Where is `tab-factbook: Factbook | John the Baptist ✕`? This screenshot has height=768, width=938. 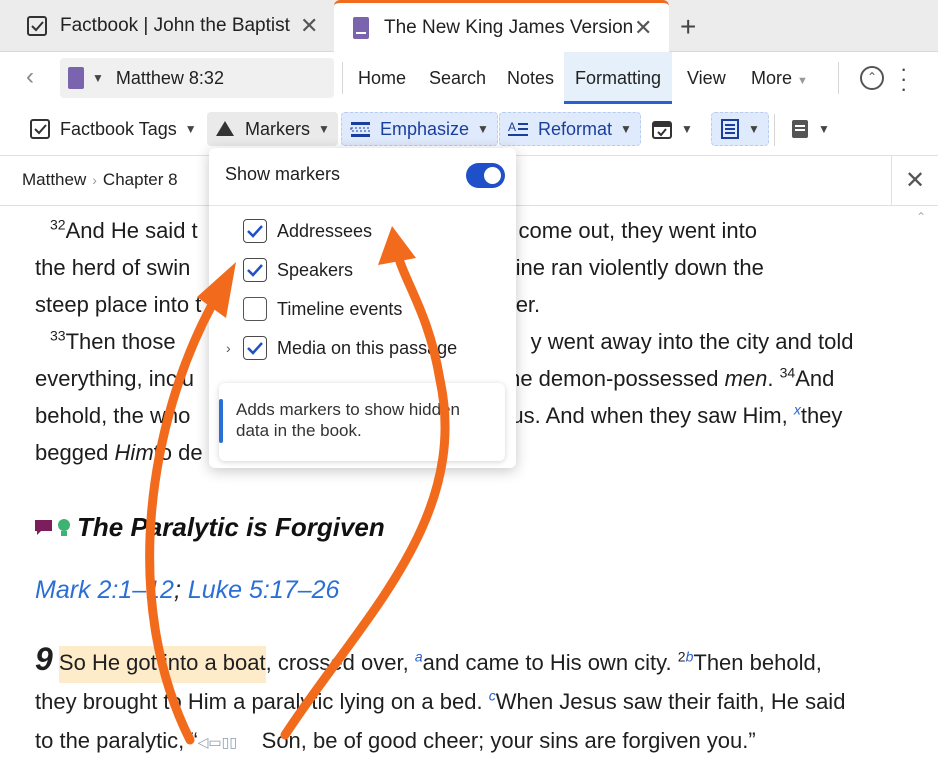
tab-factbook: Factbook | John the Baptist ✕ is located at coordinates (165, 26).